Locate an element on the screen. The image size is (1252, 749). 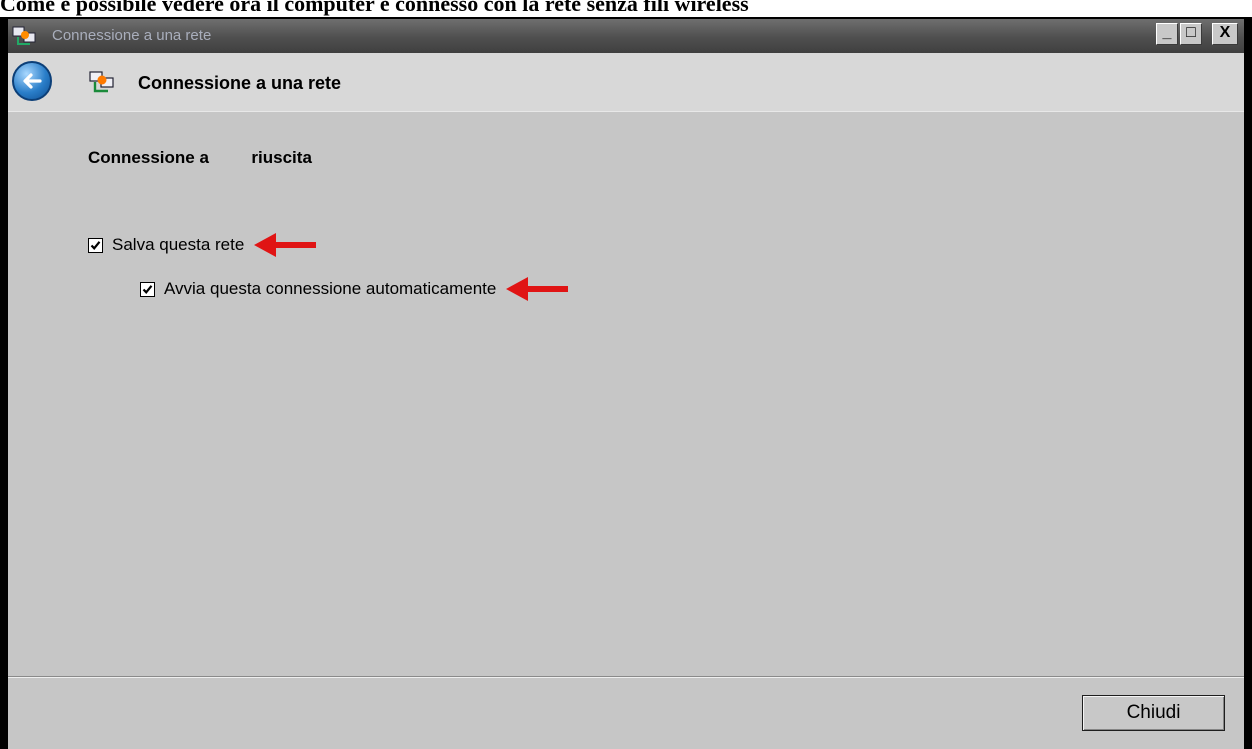
network-icon is located at coordinates (25, 36).